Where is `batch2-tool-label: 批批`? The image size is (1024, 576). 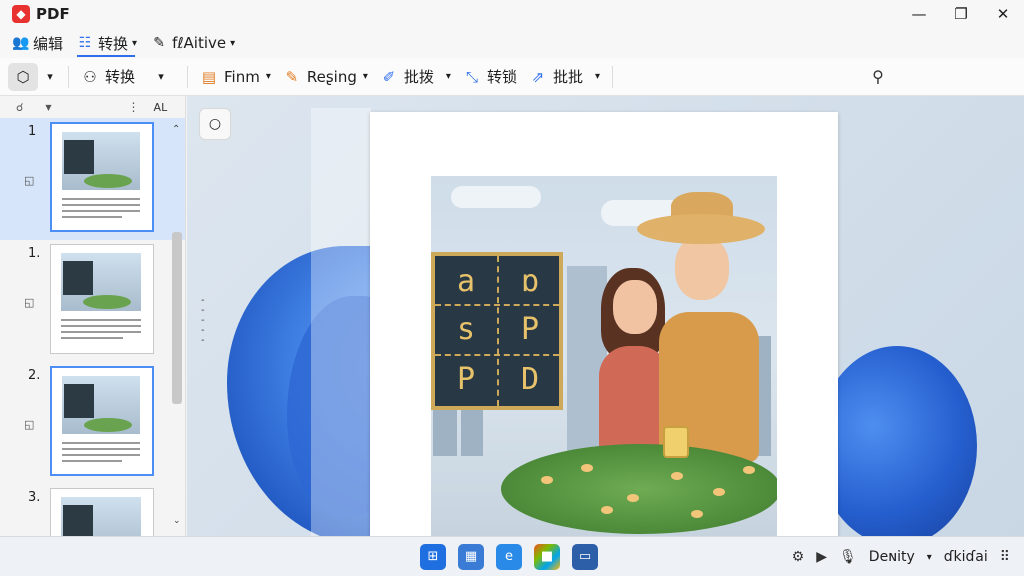 batch2-tool-label: 批批 is located at coordinates (567, 77).